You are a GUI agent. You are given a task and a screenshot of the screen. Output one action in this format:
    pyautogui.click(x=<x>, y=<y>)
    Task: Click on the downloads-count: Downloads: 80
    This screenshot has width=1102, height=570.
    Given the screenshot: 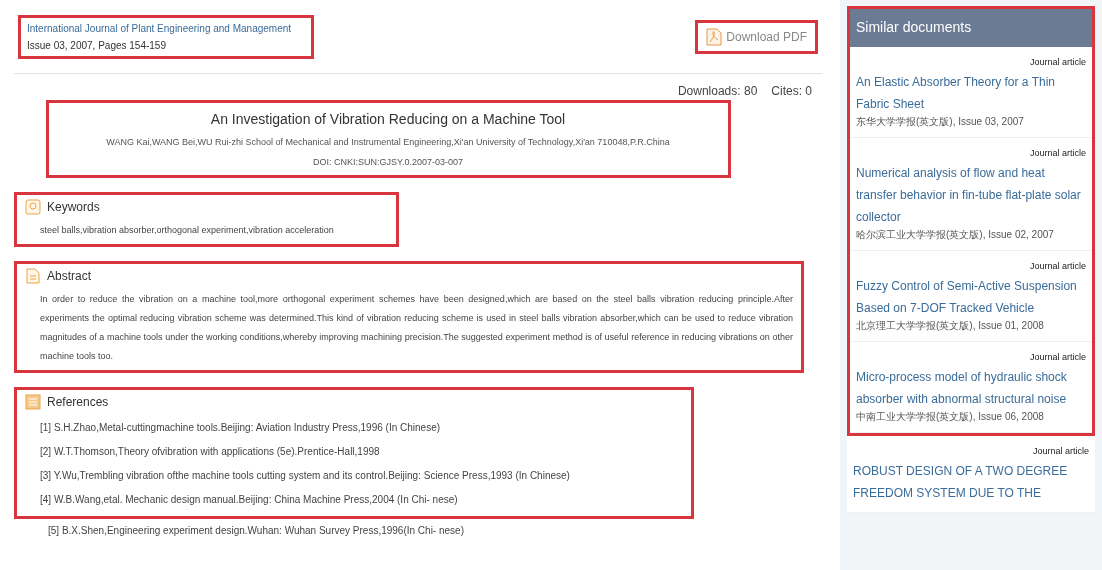 What is the action you would take?
    pyautogui.click(x=717, y=91)
    